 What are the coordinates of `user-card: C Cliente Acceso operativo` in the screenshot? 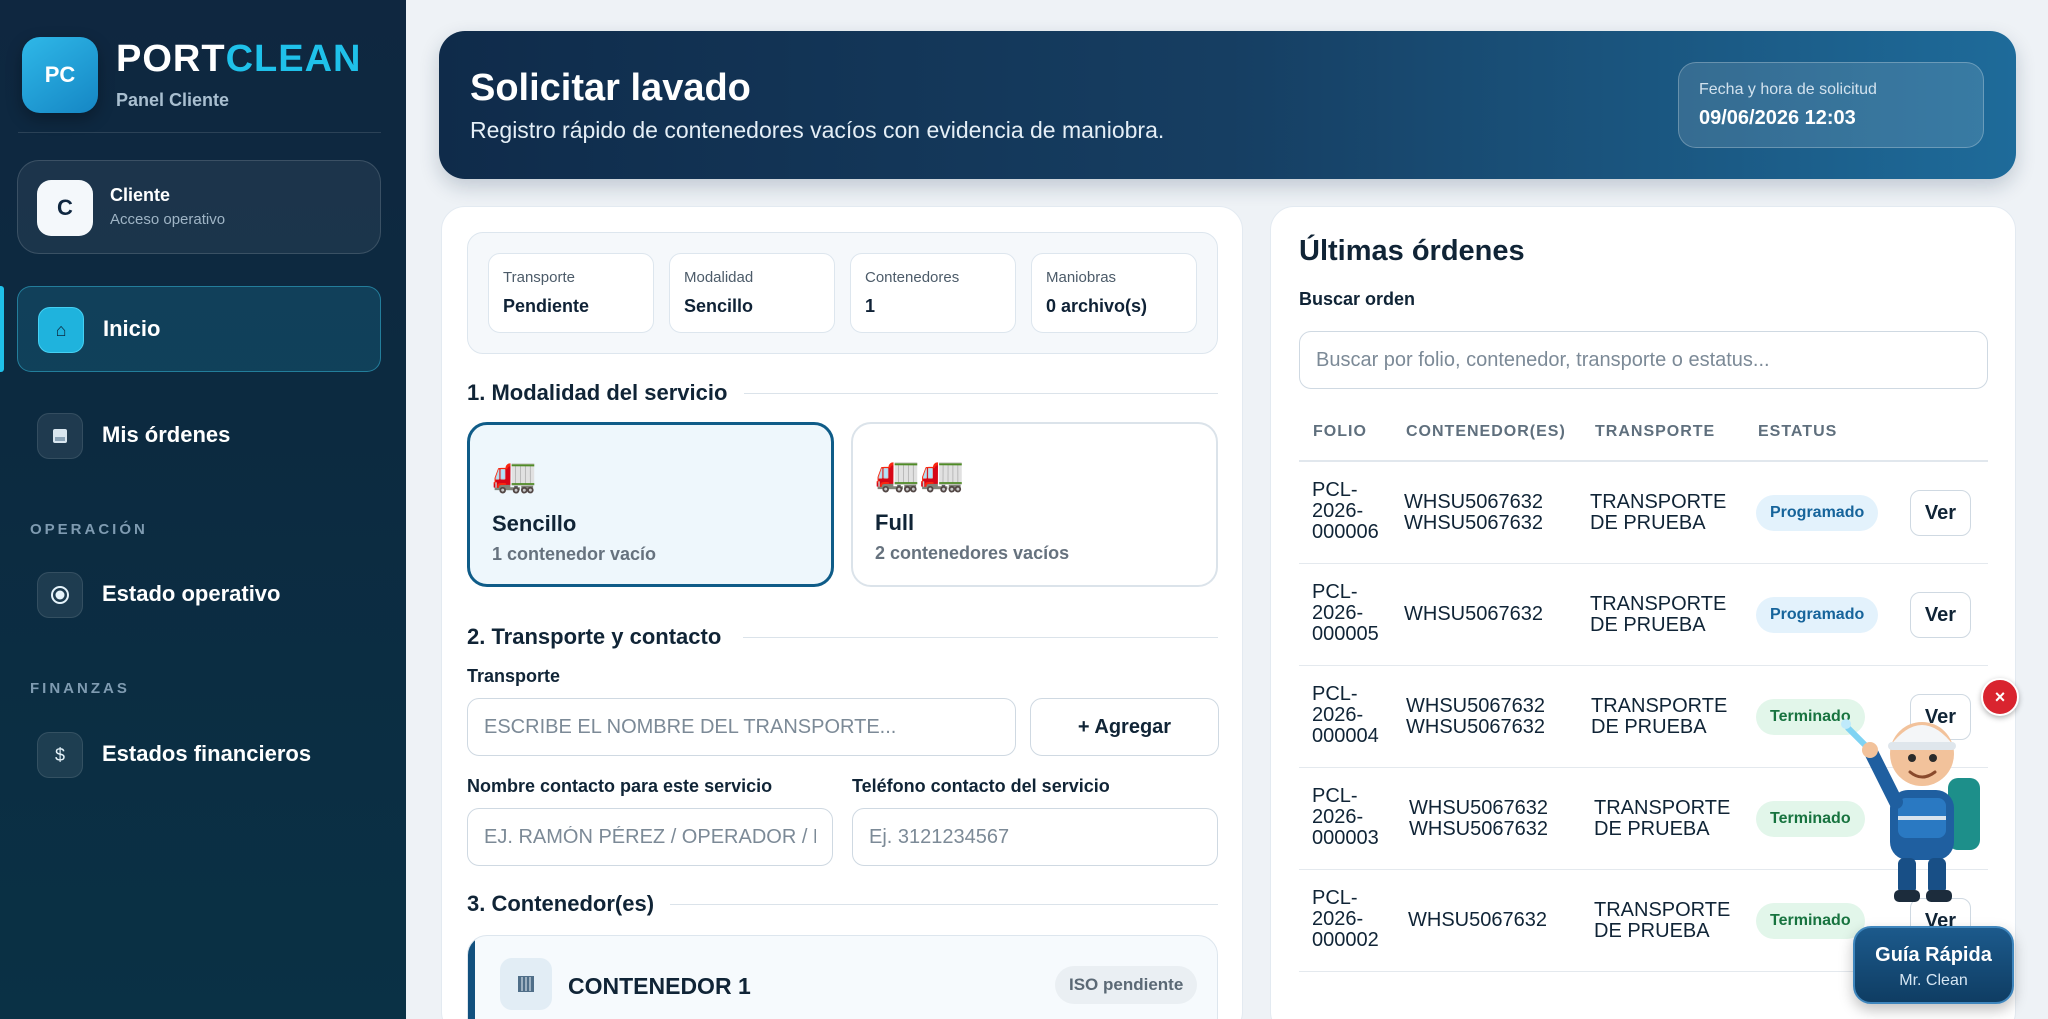 It's located at (199, 207).